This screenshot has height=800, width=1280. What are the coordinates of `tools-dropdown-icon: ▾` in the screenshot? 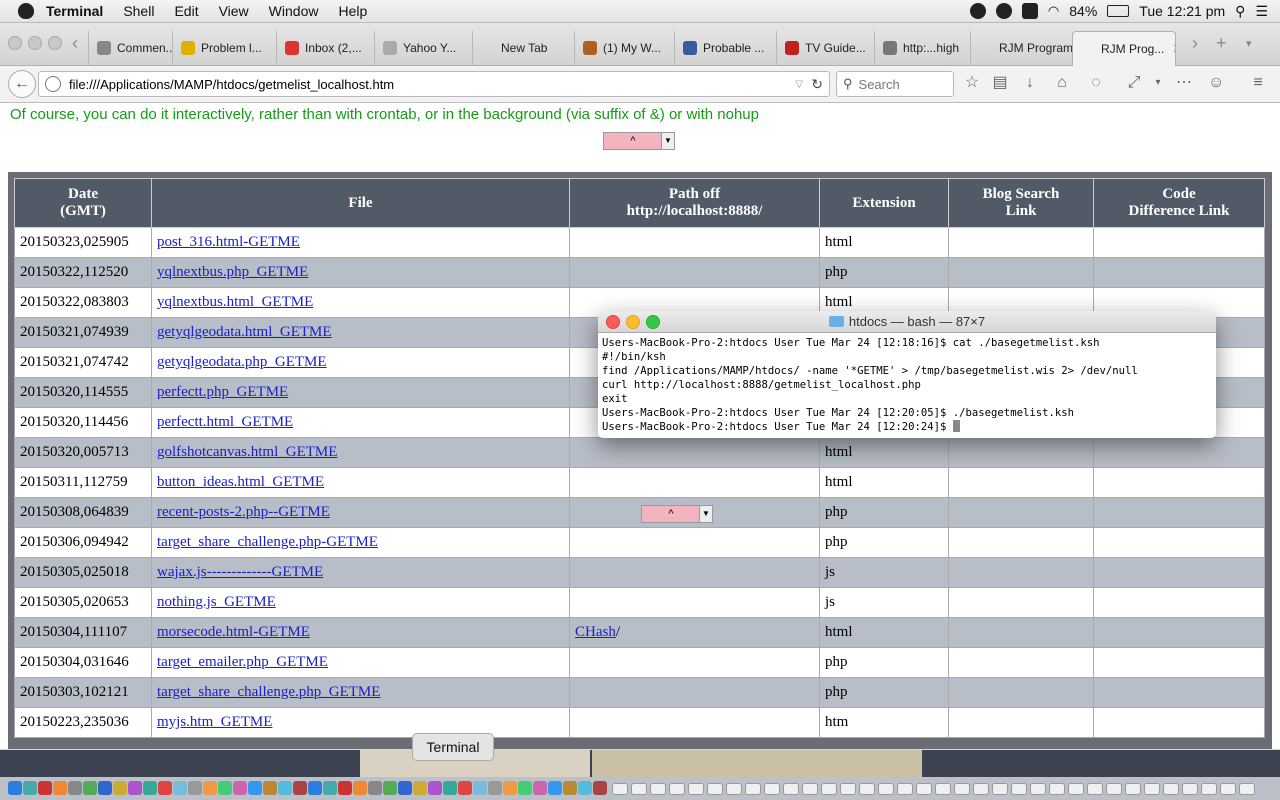 It's located at (1158, 83).